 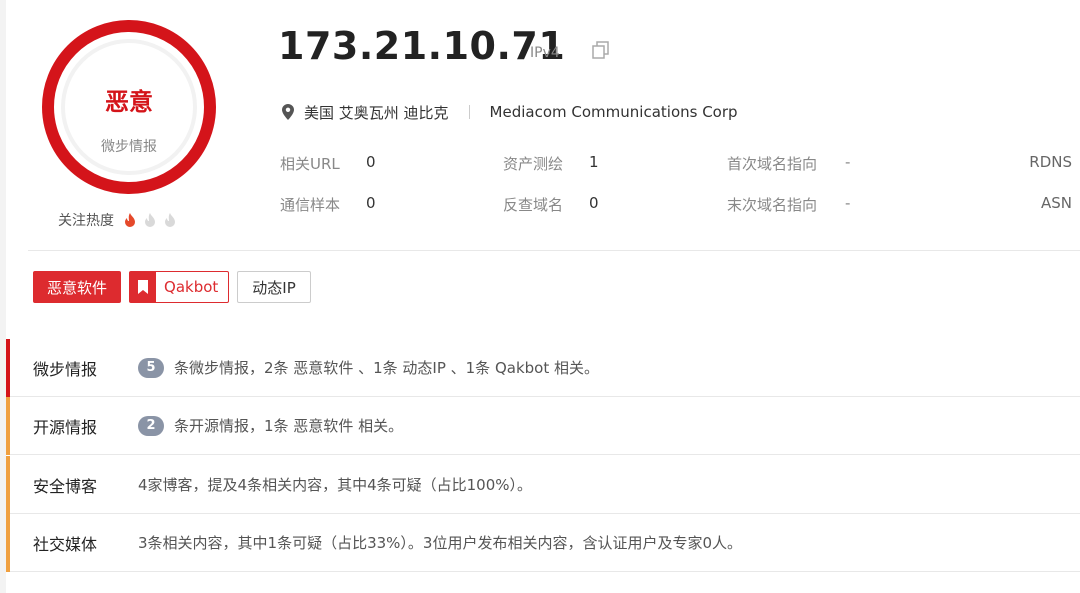 What do you see at coordinates (65, 427) in the screenshot?
I see `intel-row-label: 开源情报` at bounding box center [65, 427].